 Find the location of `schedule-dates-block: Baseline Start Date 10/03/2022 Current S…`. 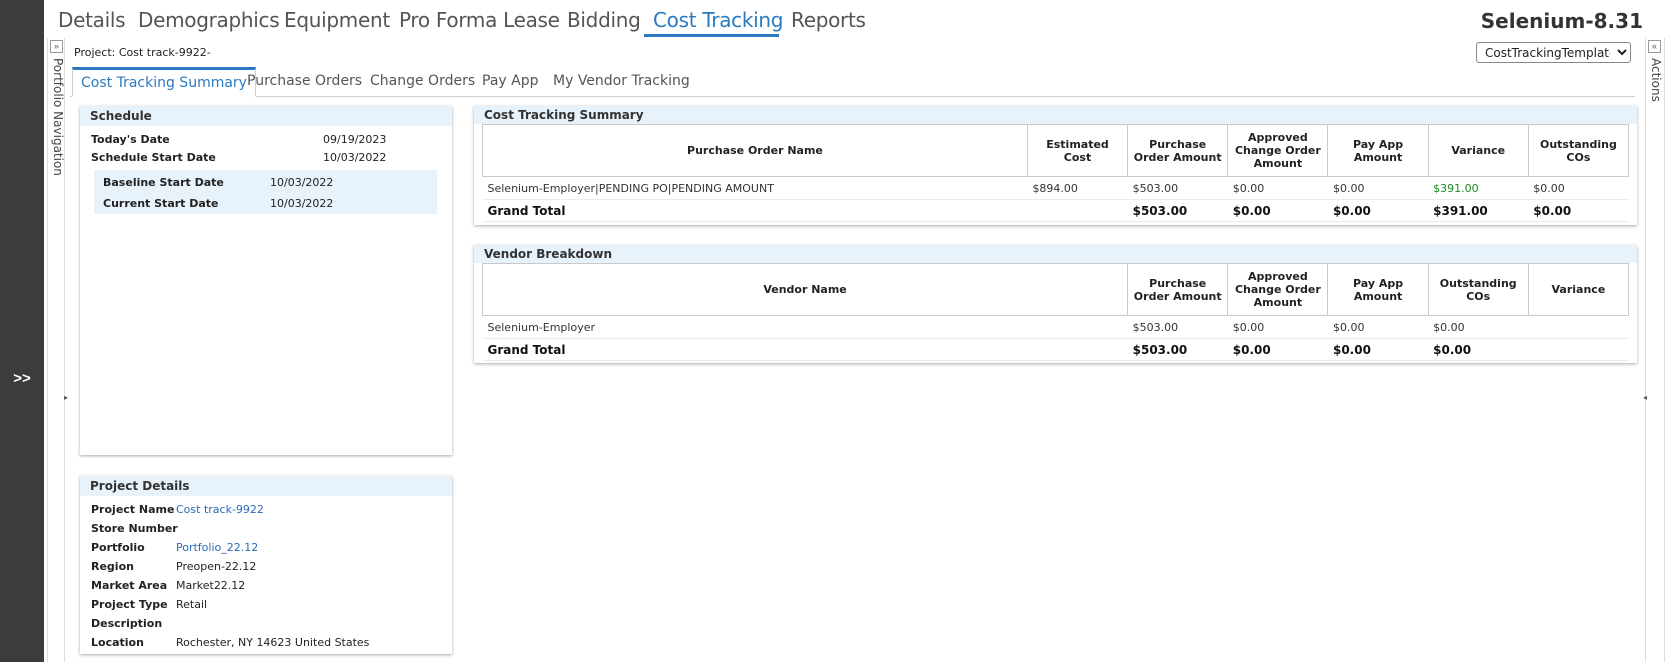

schedule-dates-block: Baseline Start Date 10/03/2022 Current S… is located at coordinates (265, 192).